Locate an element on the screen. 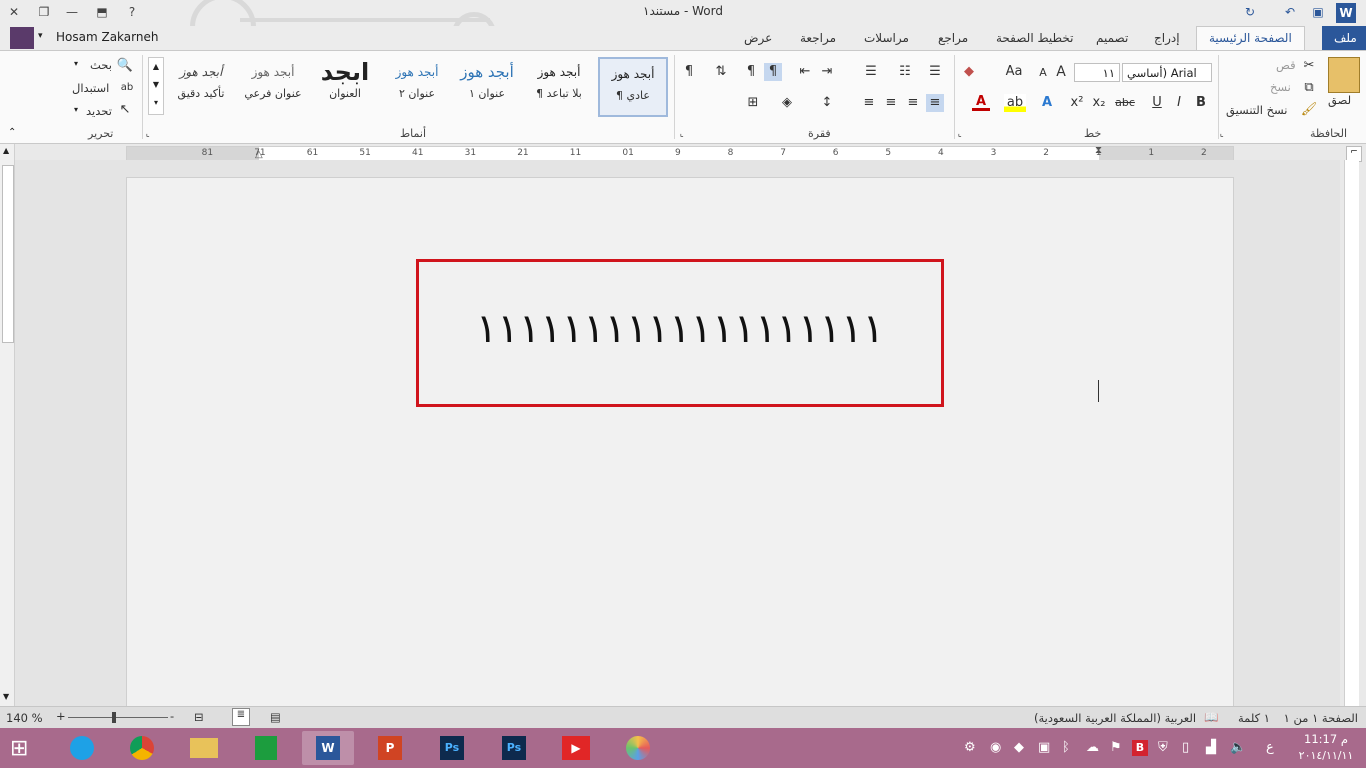 The image size is (1366, 768). input-language: ع is located at coordinates (1270, 747).